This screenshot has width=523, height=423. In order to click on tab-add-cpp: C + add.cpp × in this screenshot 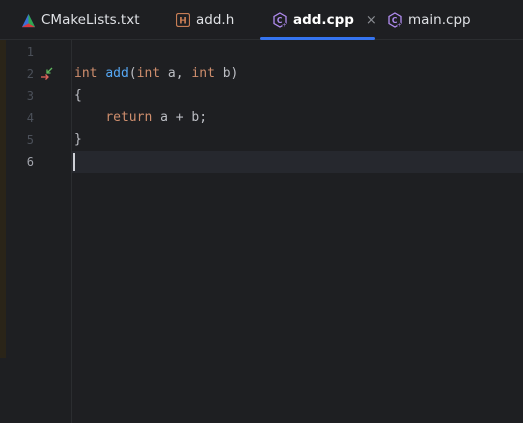, I will do `click(324, 20)`.